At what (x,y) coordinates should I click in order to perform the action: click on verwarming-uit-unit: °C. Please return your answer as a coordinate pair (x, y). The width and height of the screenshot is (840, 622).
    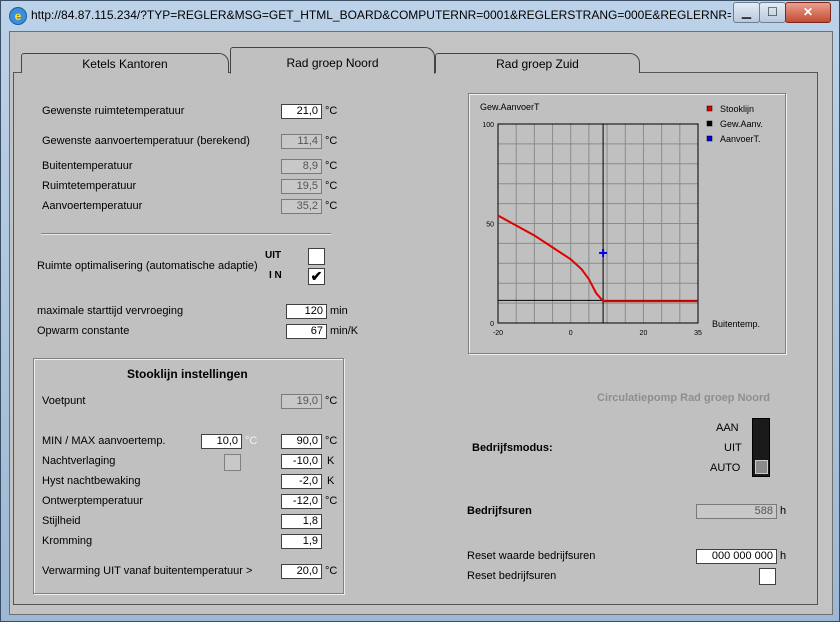
    Looking at the image, I should click on (331, 571).